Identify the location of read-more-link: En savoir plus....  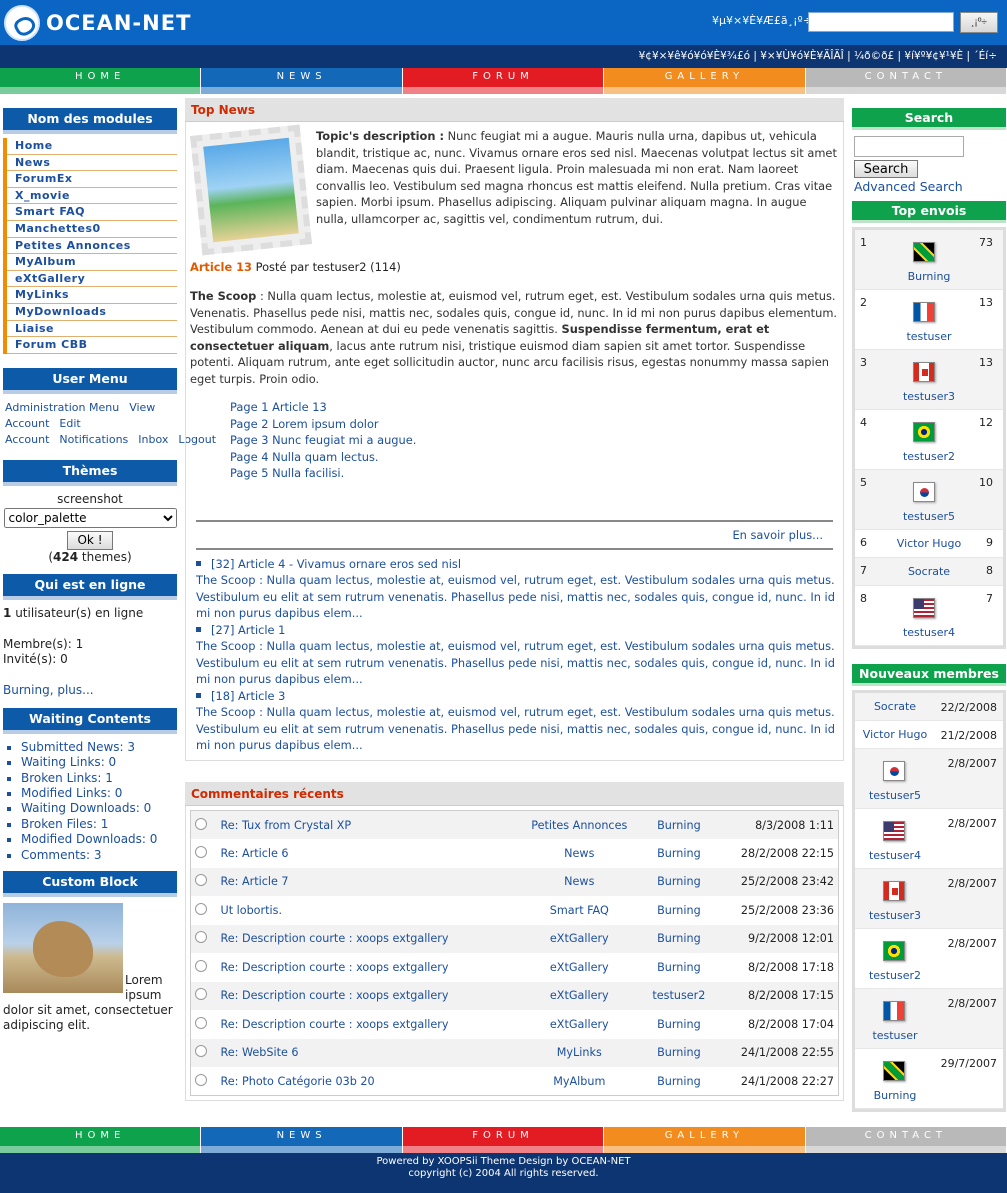
(777, 535).